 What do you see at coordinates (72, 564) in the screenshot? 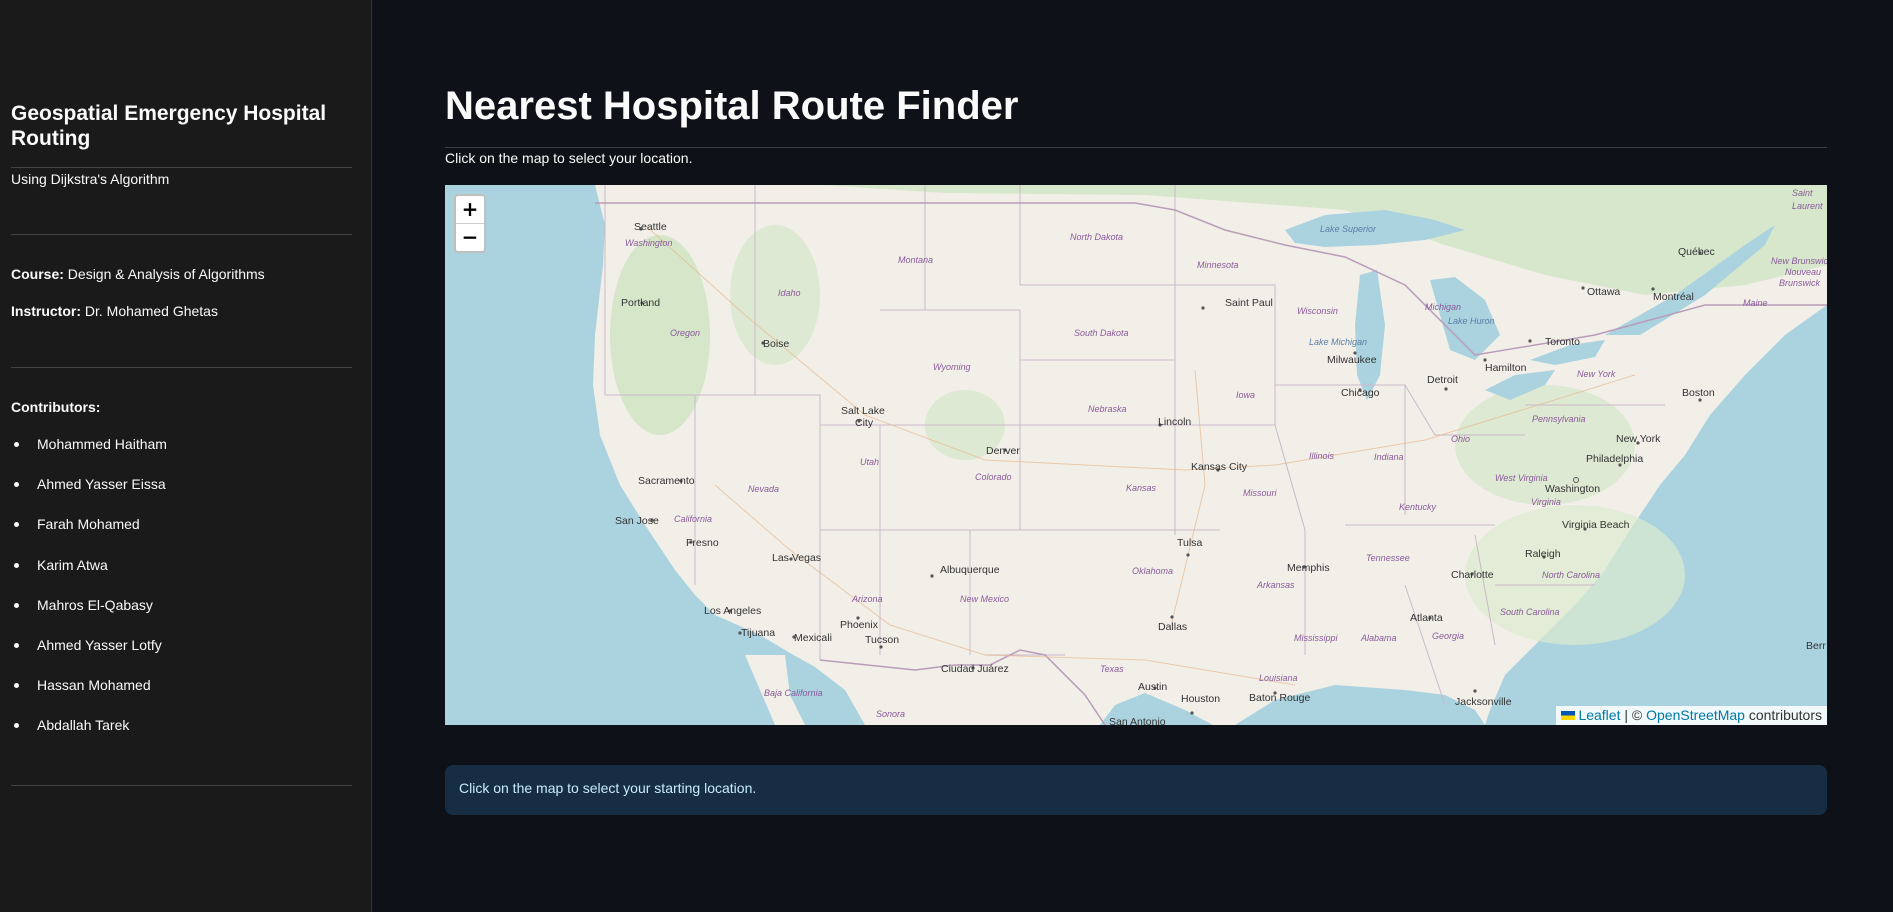
I see `contributor-name: Karim Atwa` at bounding box center [72, 564].